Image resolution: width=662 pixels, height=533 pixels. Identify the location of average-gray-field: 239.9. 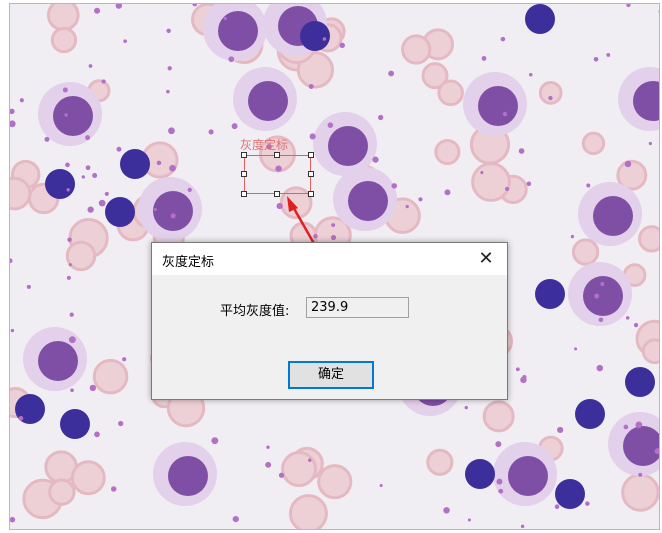
(357, 307).